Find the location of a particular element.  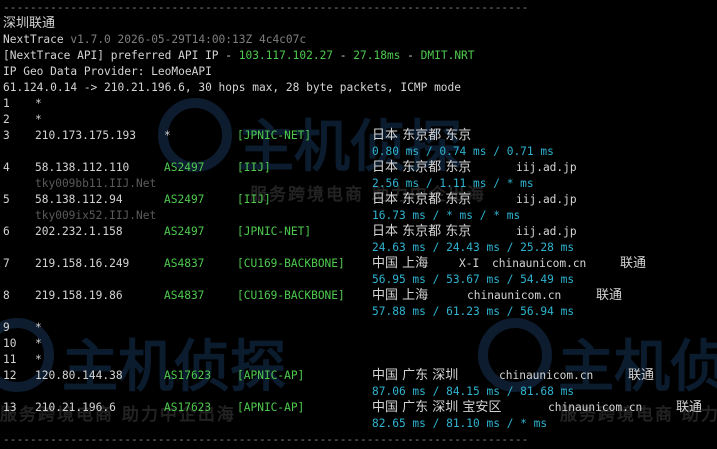

hop-ip: 120.80.144.38 is located at coordinates (79, 375).